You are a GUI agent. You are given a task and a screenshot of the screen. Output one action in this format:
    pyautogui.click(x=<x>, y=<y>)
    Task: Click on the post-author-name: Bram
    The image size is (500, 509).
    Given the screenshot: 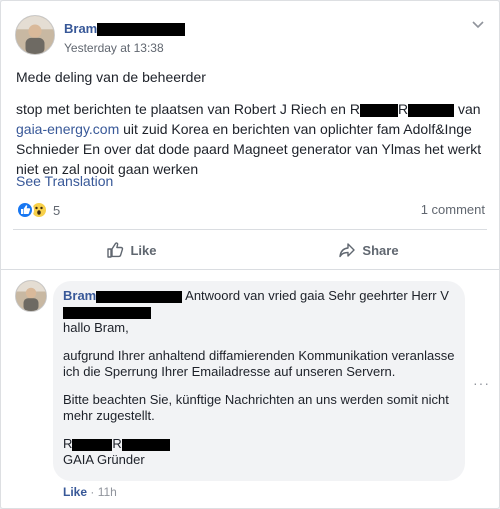 What is the action you would take?
    pyautogui.click(x=125, y=29)
    